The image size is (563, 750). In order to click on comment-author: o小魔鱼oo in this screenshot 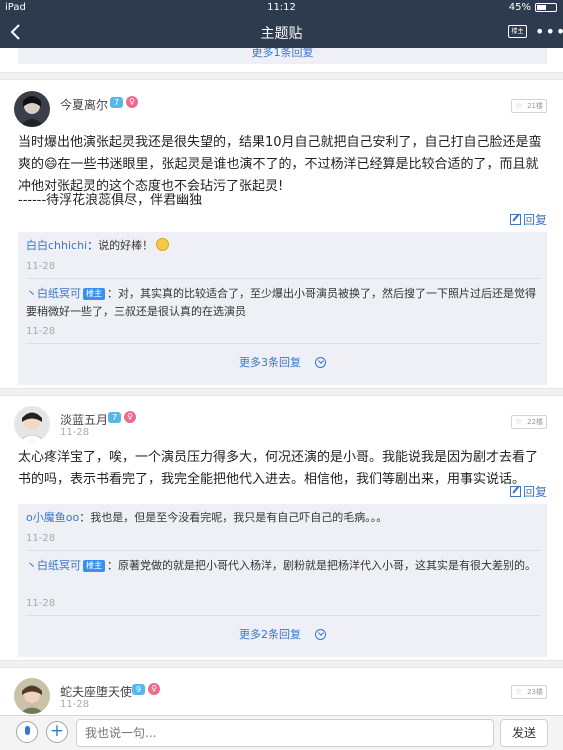, I will do `click(52, 517)`.